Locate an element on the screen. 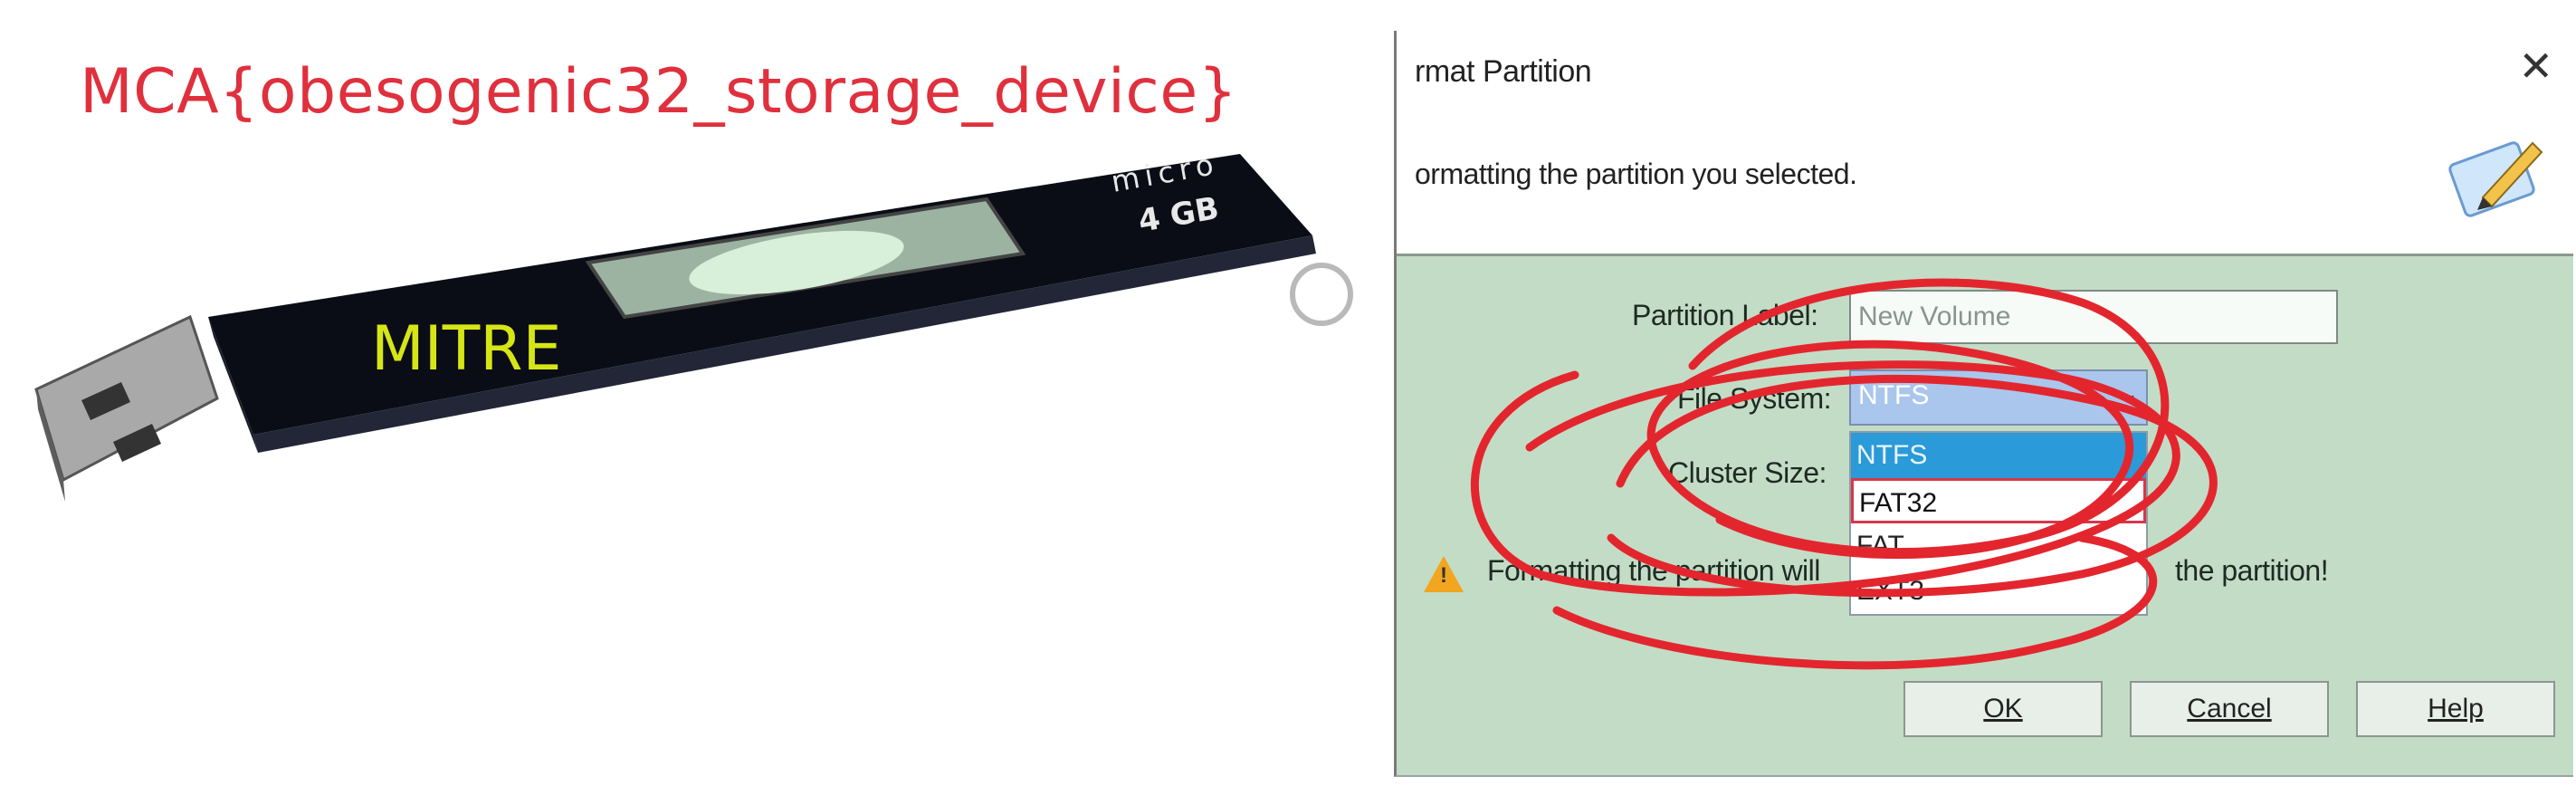 The height and width of the screenshot is (786, 2576). dropdown-option-ext3: EXT3 is located at coordinates (1999, 591).